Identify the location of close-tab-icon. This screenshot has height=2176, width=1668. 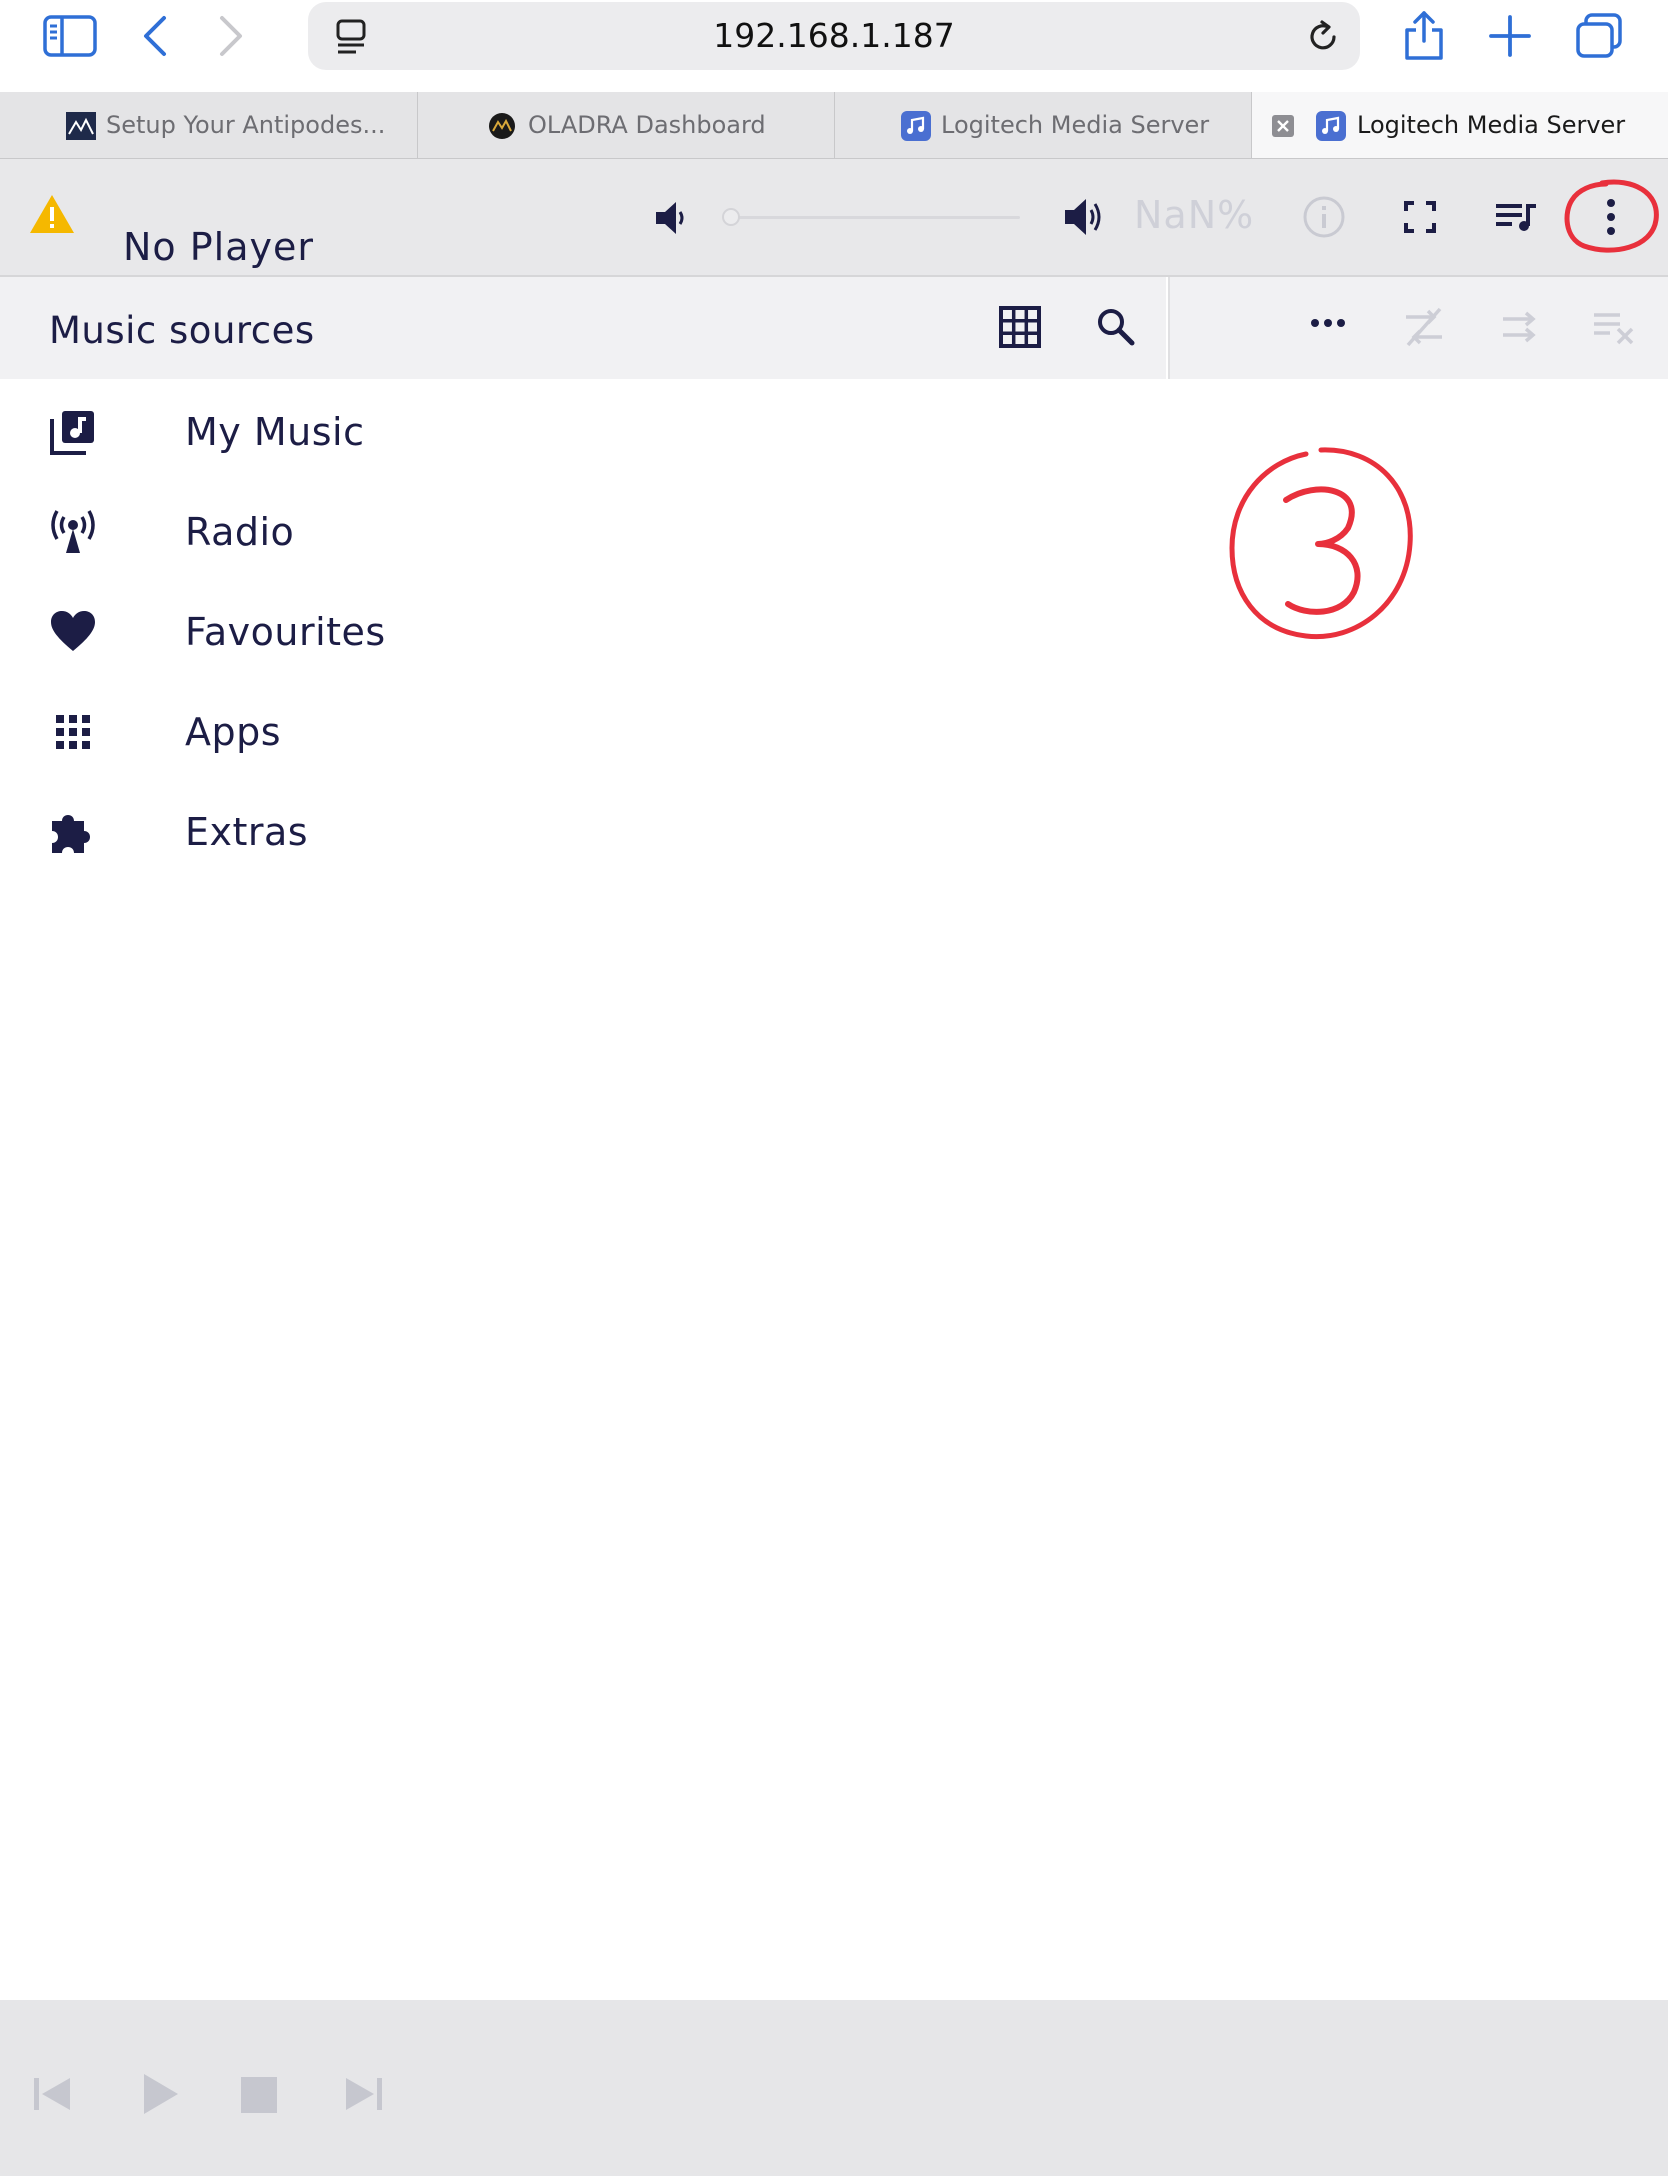
(1283, 126).